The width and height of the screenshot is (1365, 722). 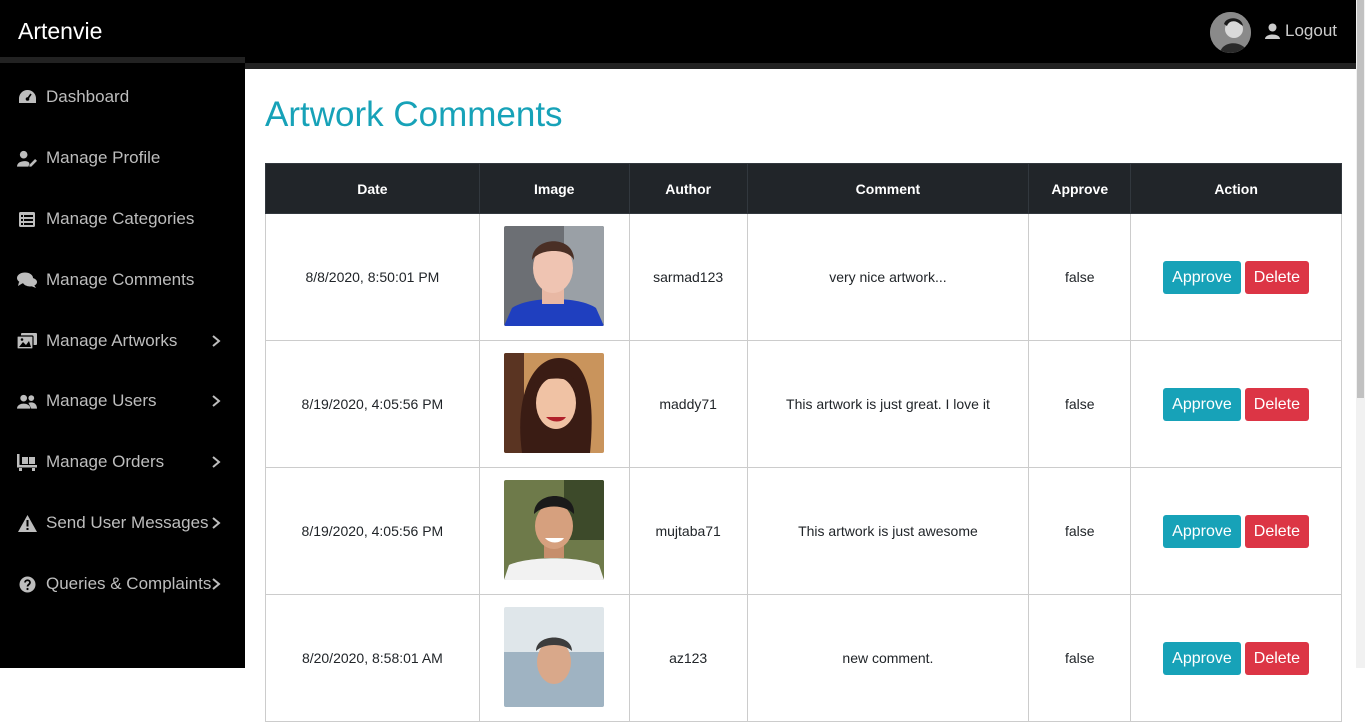 I want to click on dashboard-icon, so click(x=27, y=97).